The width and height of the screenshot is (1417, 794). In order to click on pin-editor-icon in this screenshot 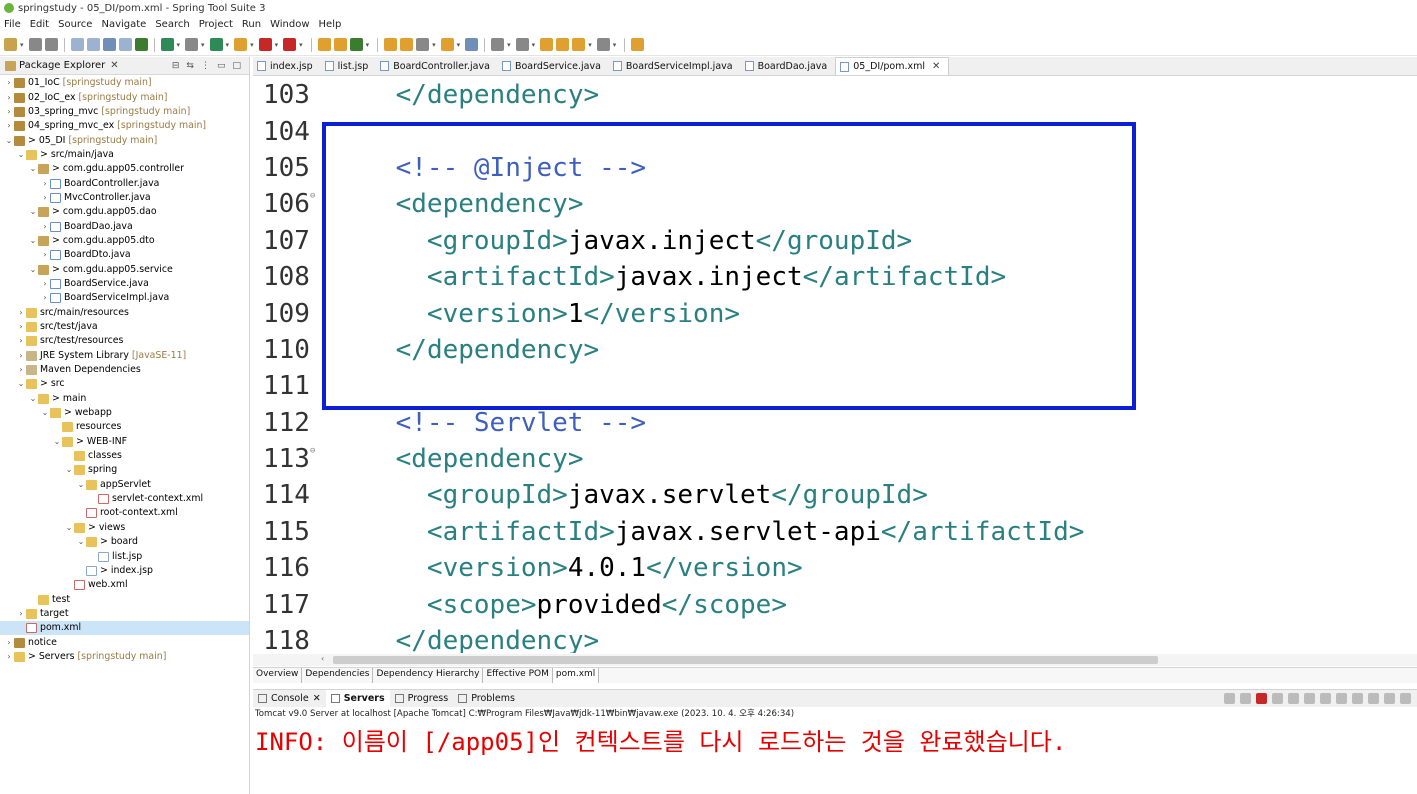, I will do `click(638, 44)`.